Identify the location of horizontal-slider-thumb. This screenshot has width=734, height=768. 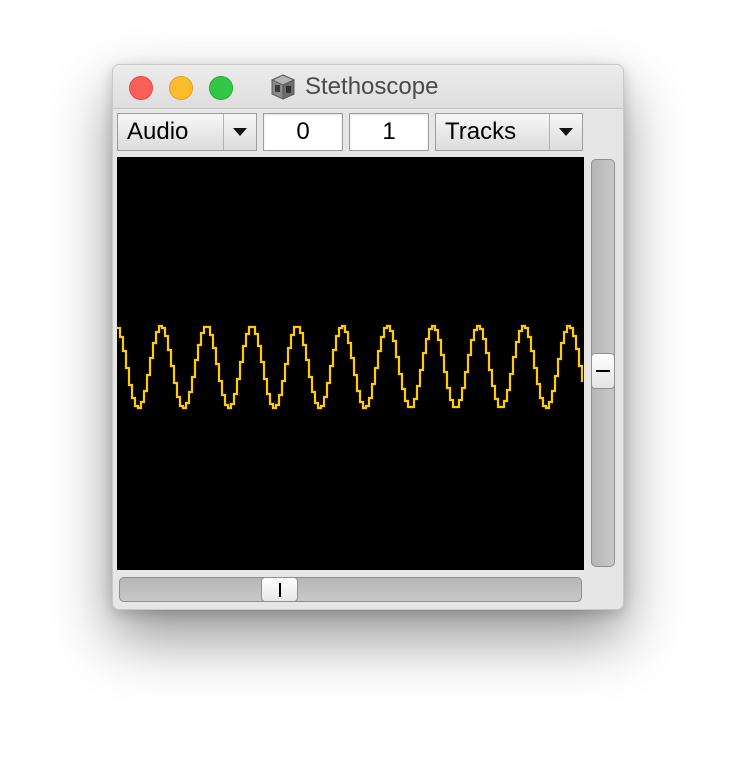
(279, 589).